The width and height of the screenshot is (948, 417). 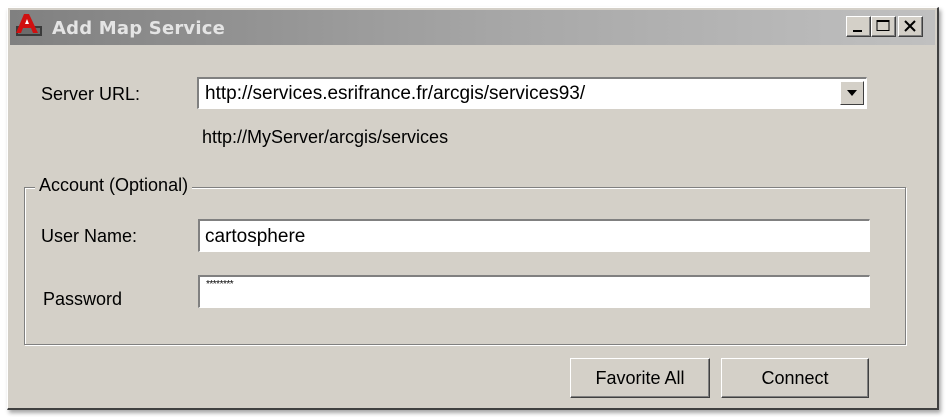 I want to click on close-button, so click(x=910, y=26).